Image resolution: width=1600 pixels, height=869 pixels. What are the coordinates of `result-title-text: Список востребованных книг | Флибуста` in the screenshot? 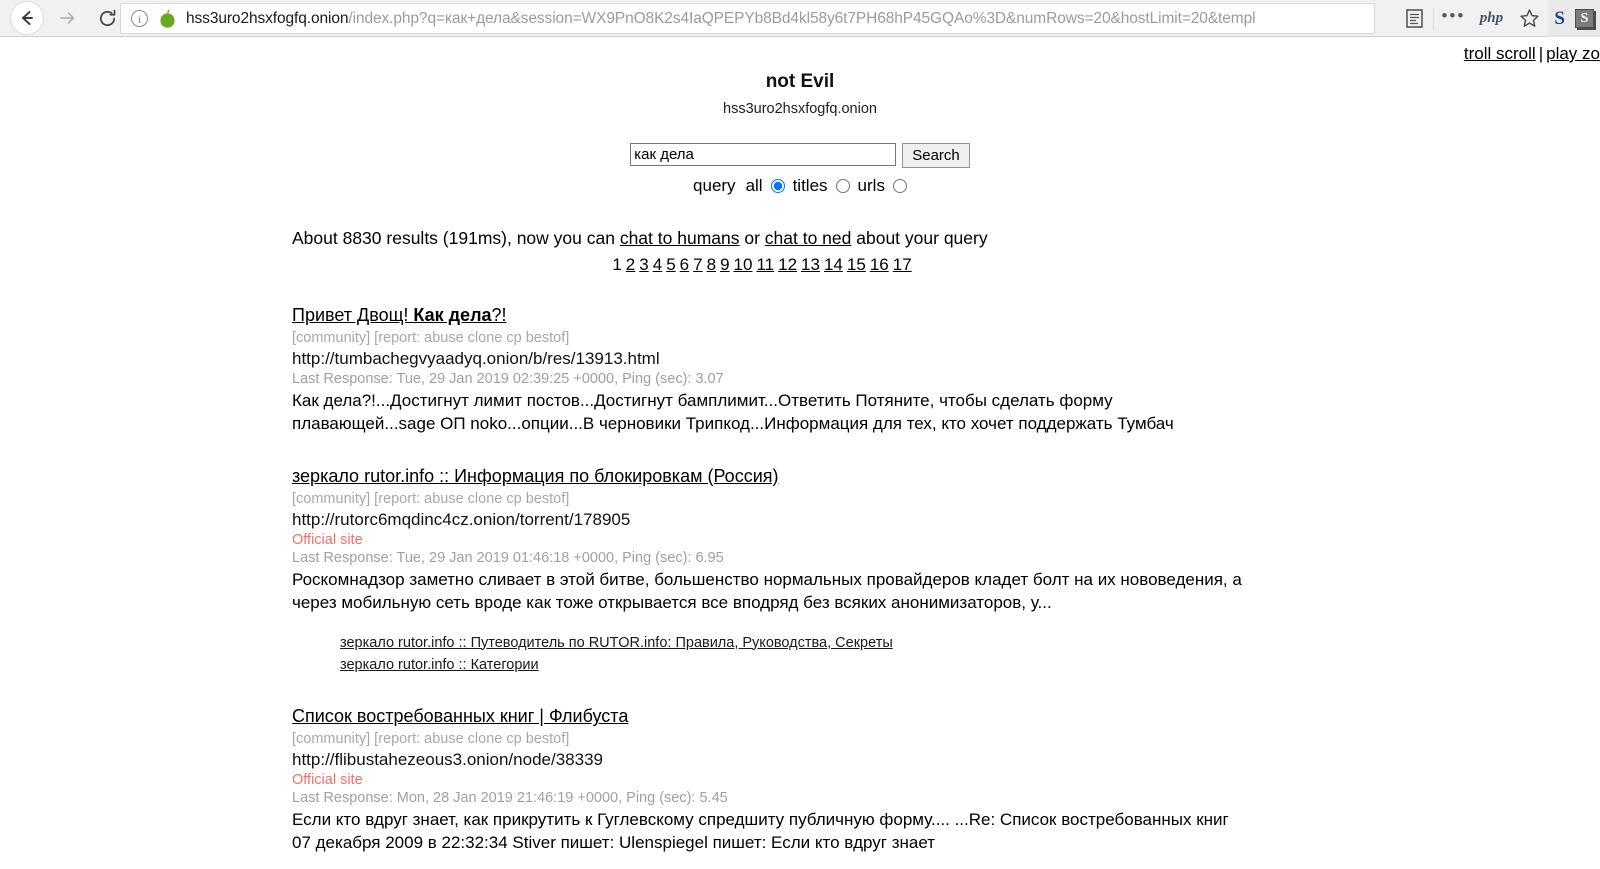 It's located at (460, 716).